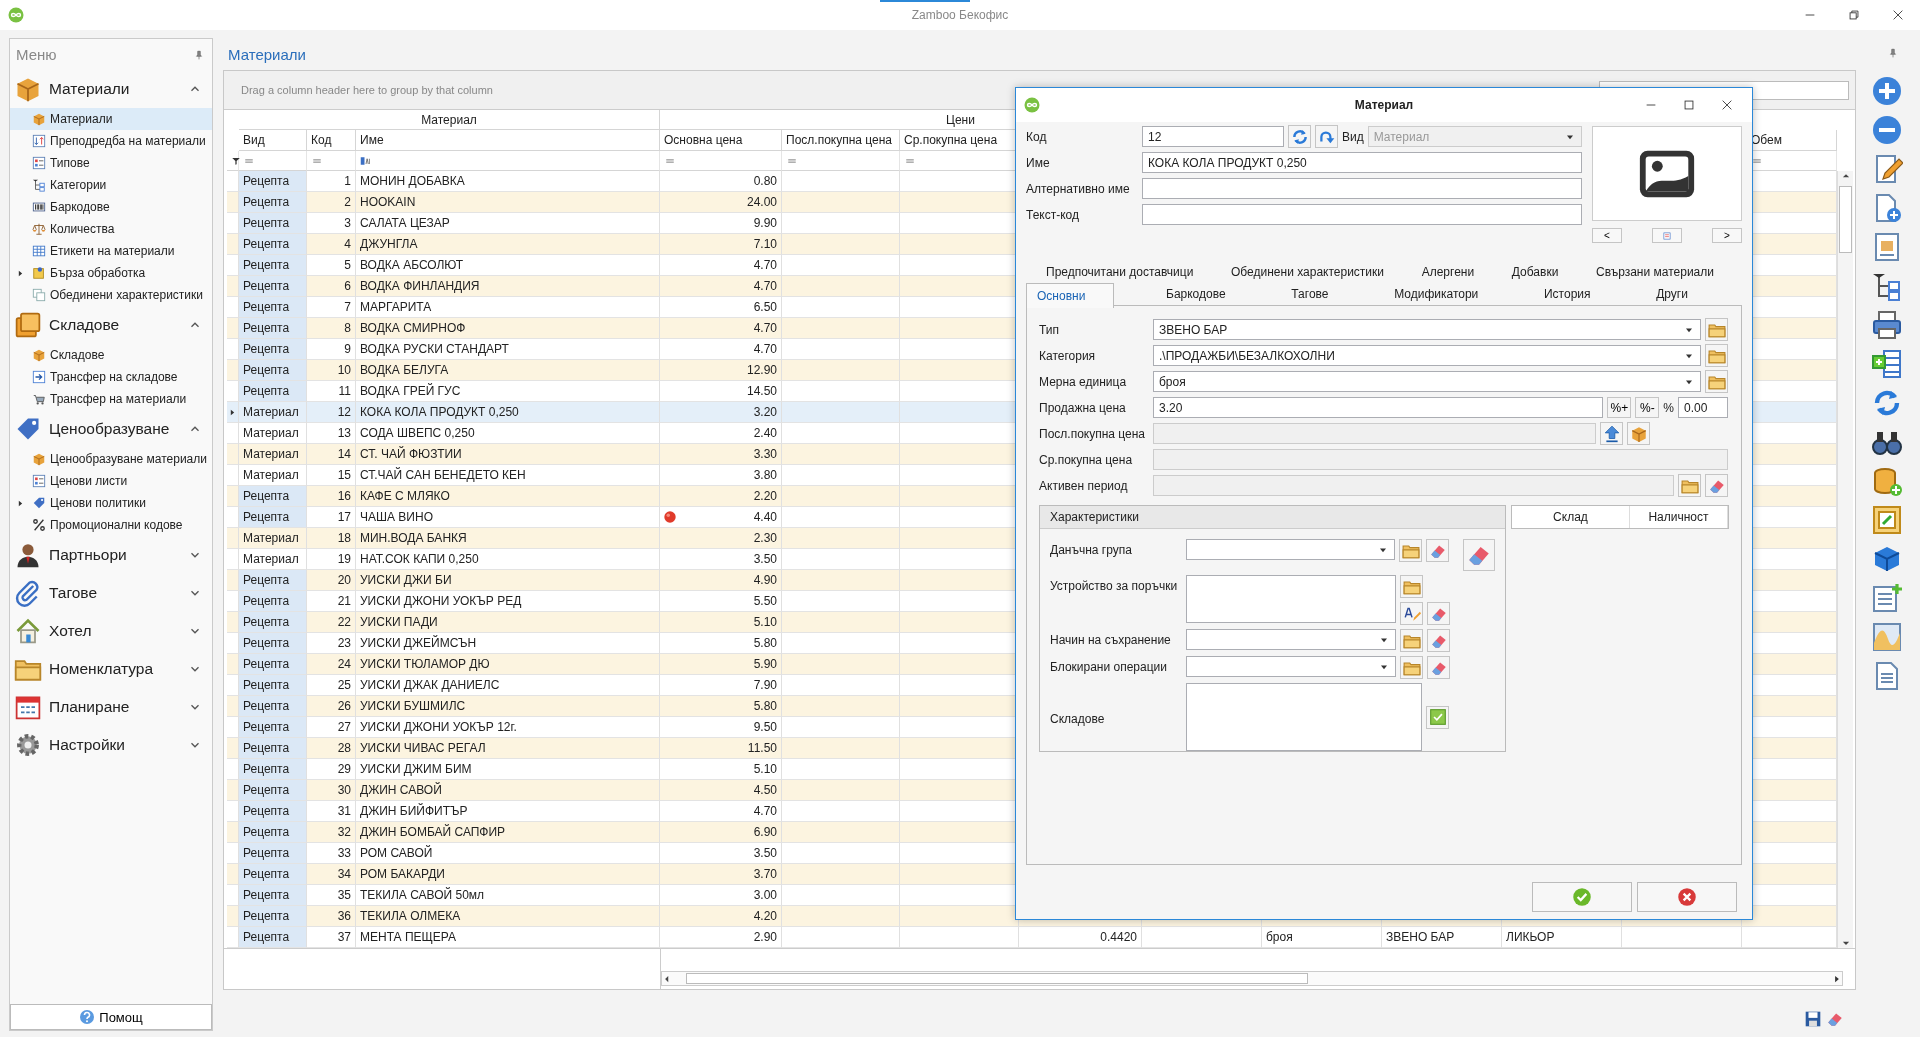  What do you see at coordinates (36, 54) in the screenshot?
I see `menu-title: Меню` at bounding box center [36, 54].